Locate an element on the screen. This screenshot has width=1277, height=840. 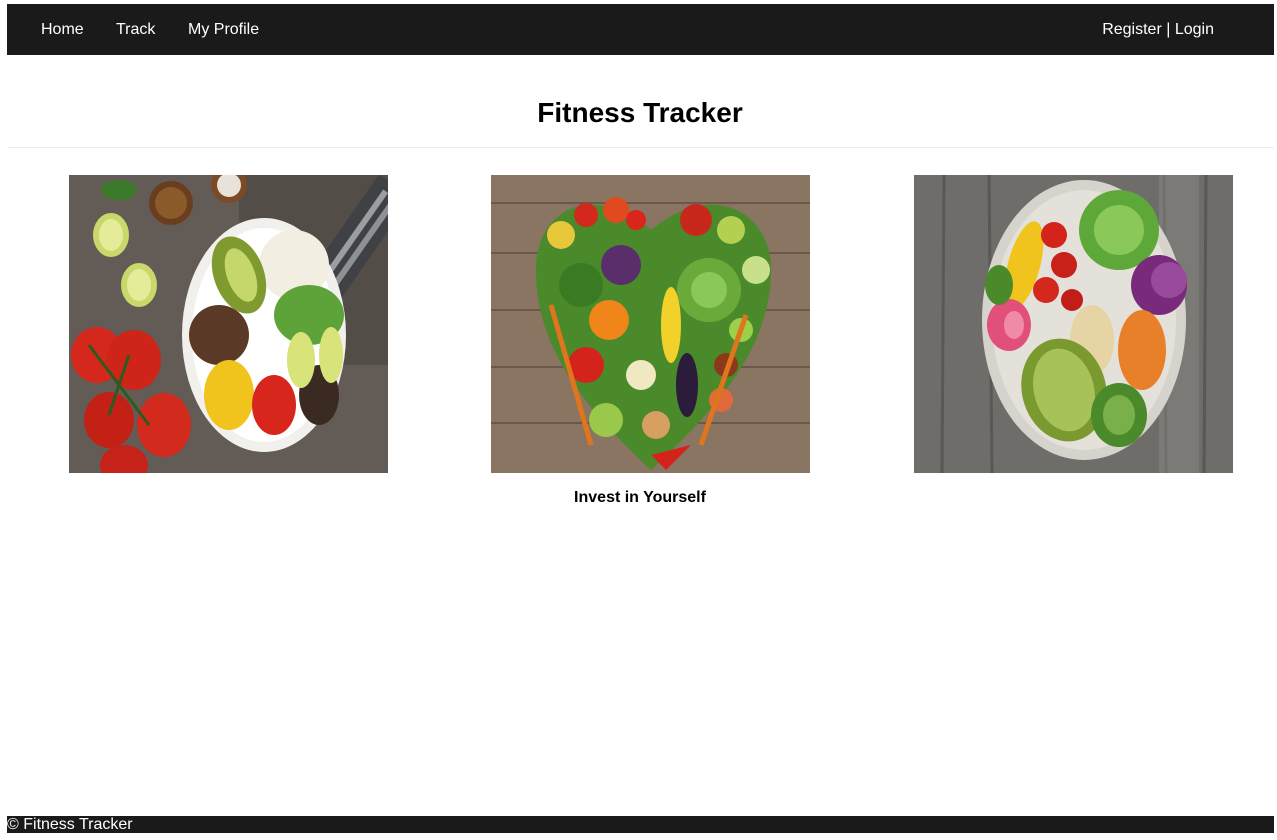
auth-links: Register | Login is located at coordinates (1158, 29).